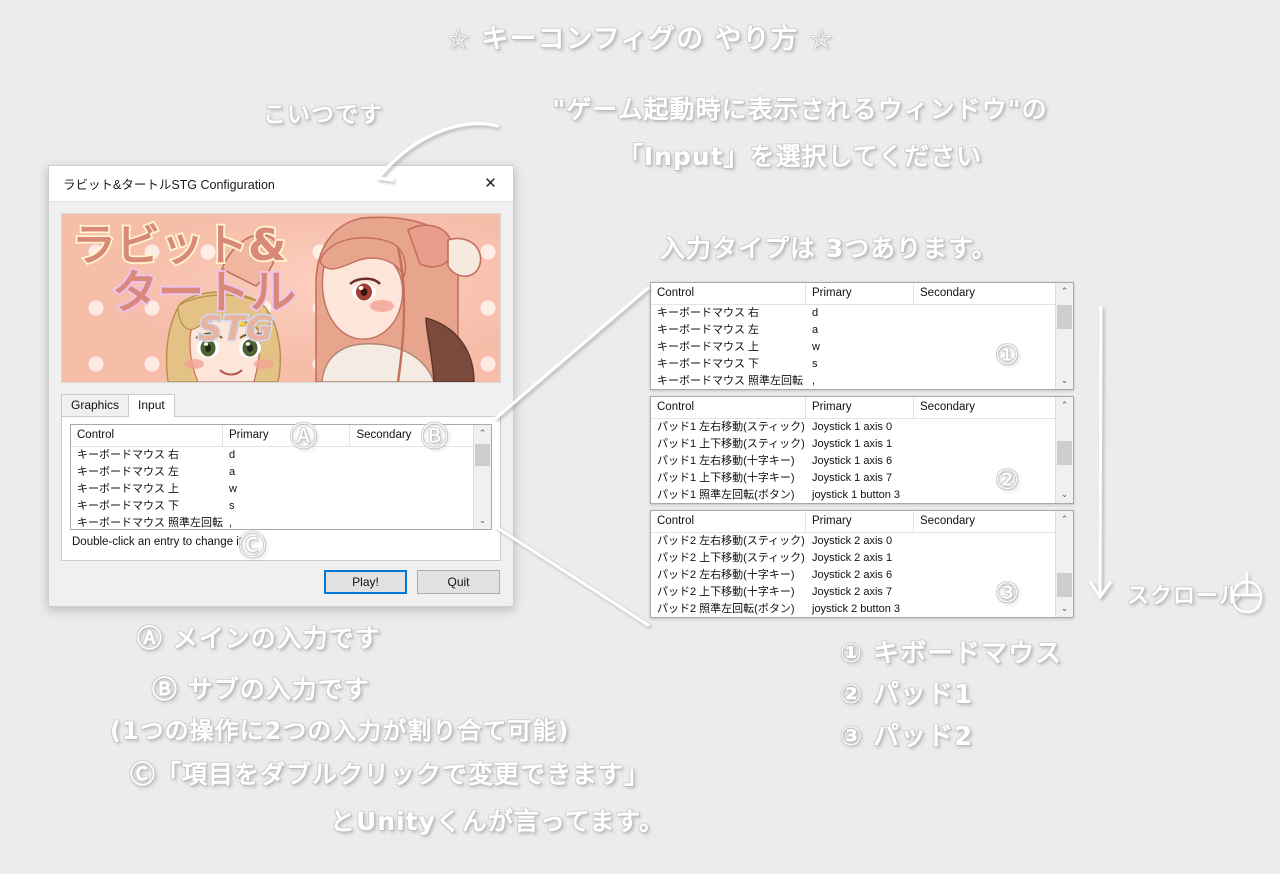 The width and height of the screenshot is (1280, 874). Describe the element at coordinates (726, 609) in the screenshot. I see `cell-control: パッド2 照準左回転(ボタン)` at that location.